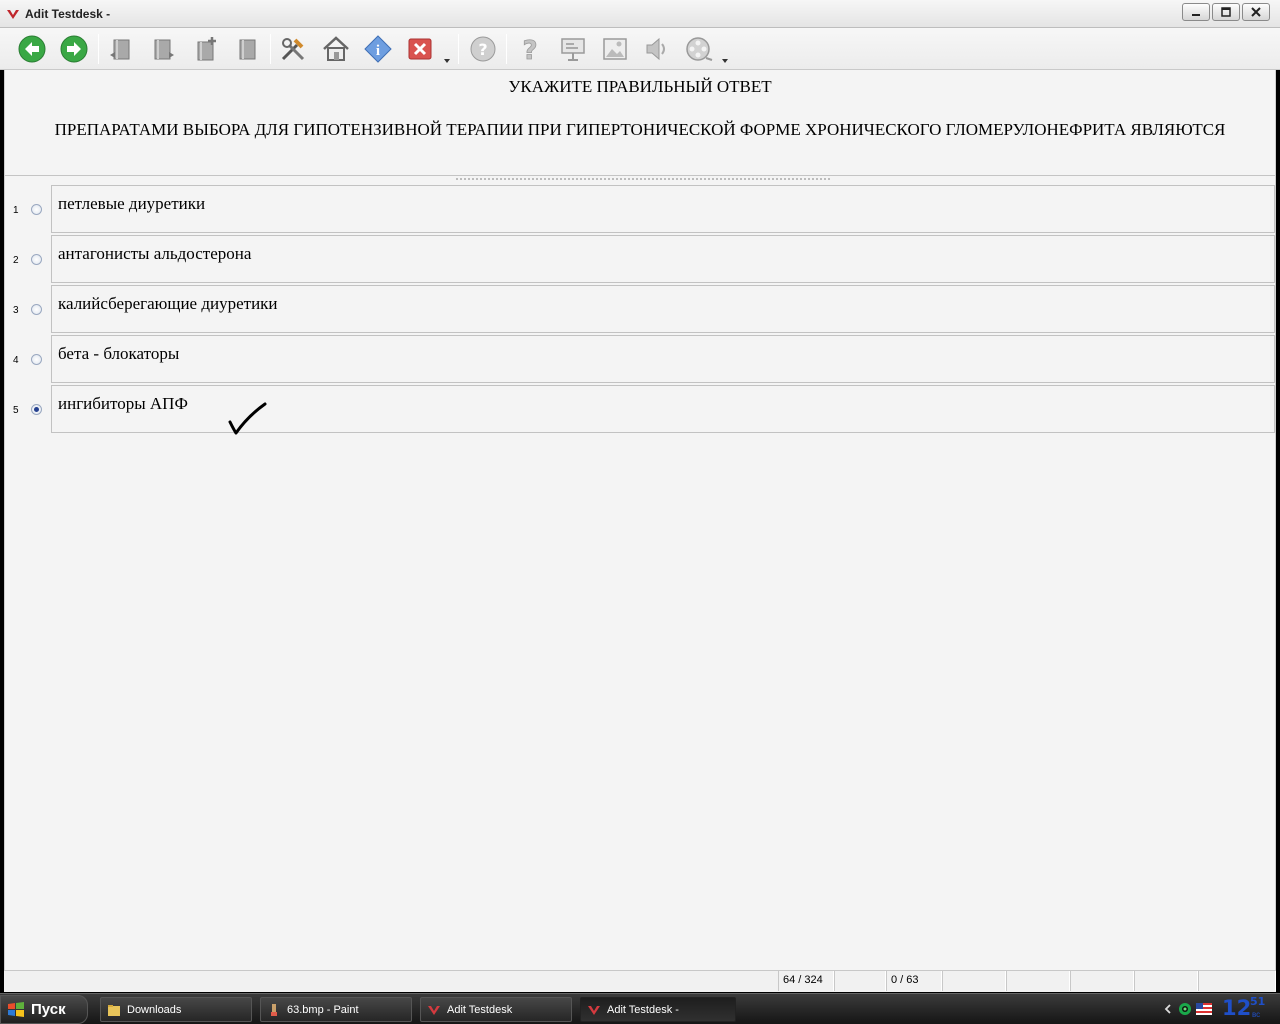 This screenshot has height=1024, width=1280. I want to click on prev-book-button, so click(121, 49).